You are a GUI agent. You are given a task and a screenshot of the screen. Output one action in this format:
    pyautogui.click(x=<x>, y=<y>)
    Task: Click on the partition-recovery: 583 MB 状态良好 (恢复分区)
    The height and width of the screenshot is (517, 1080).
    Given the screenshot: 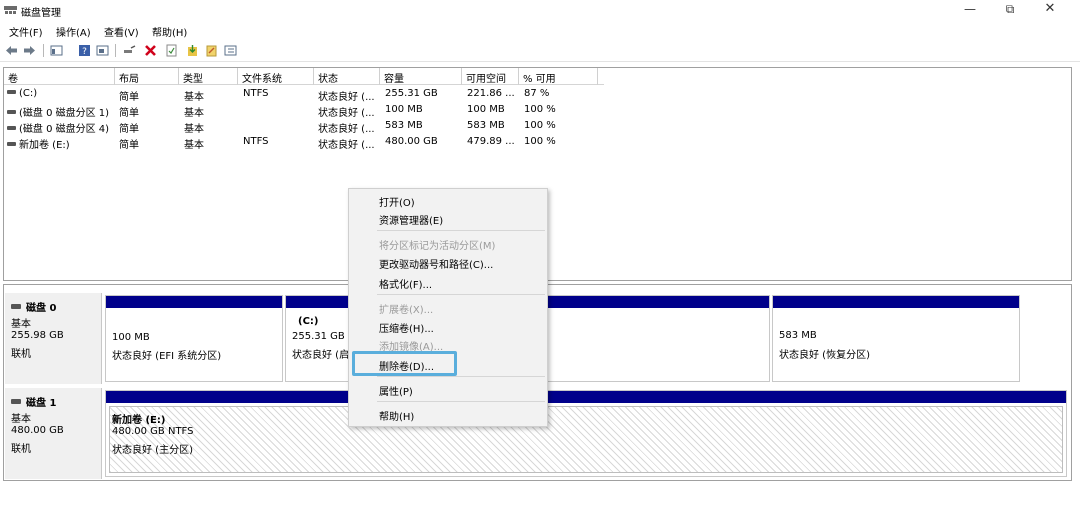 What is the action you would take?
    pyautogui.click(x=896, y=338)
    